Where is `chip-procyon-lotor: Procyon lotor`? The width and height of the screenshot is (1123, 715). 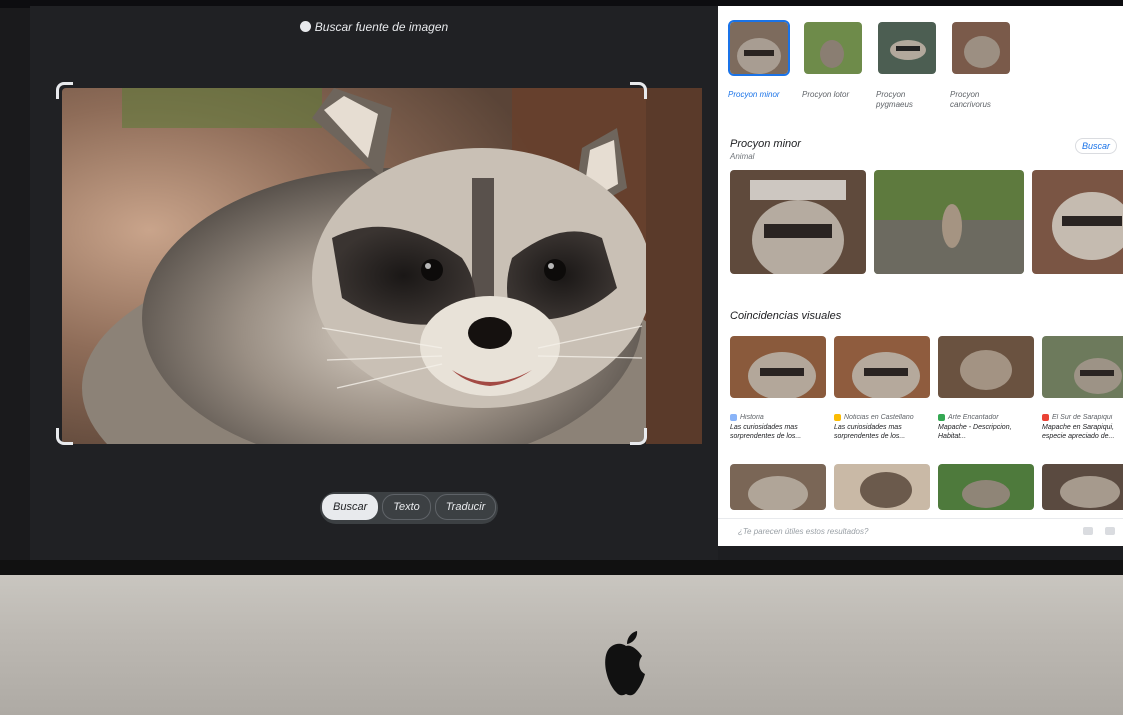
chip-procyon-lotor: Procyon lotor is located at coordinates (834, 65).